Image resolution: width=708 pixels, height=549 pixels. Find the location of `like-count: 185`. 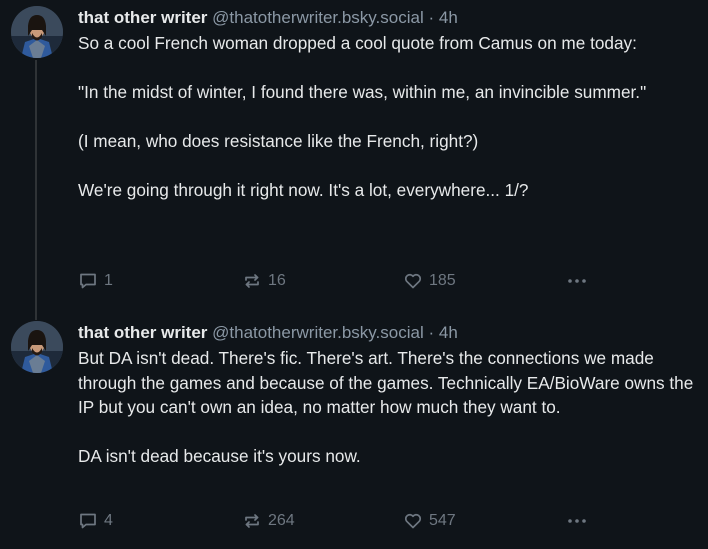

like-count: 185 is located at coordinates (442, 280).